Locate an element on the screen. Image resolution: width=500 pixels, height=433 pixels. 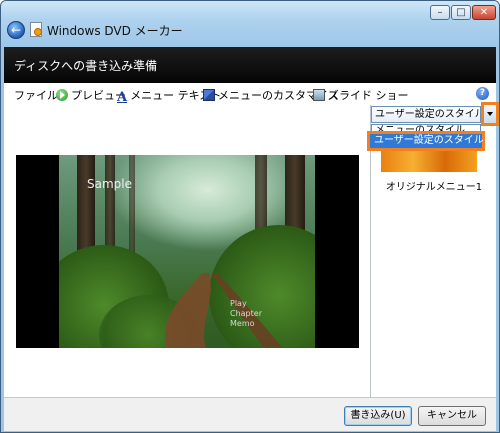
toolbar-preview: プレビュー is located at coordinates (91, 95).